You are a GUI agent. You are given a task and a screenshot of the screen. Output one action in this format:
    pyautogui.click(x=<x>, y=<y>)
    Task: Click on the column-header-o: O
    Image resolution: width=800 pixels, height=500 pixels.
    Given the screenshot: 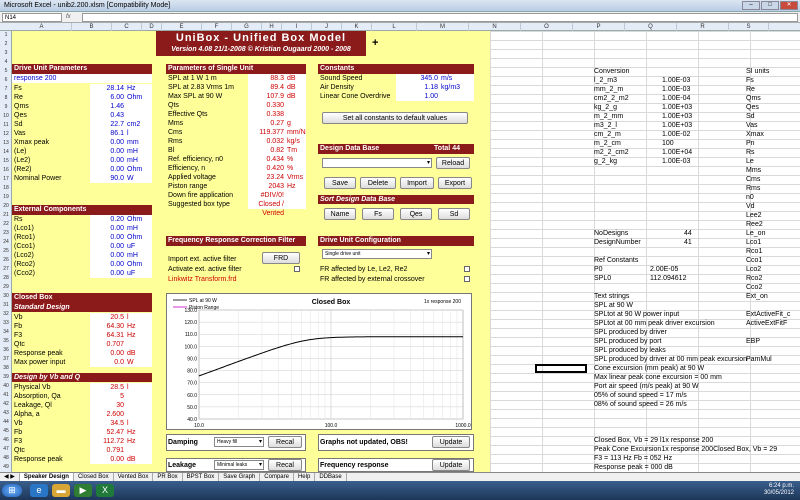 What is the action you would take?
    pyautogui.click(x=547, y=27)
    